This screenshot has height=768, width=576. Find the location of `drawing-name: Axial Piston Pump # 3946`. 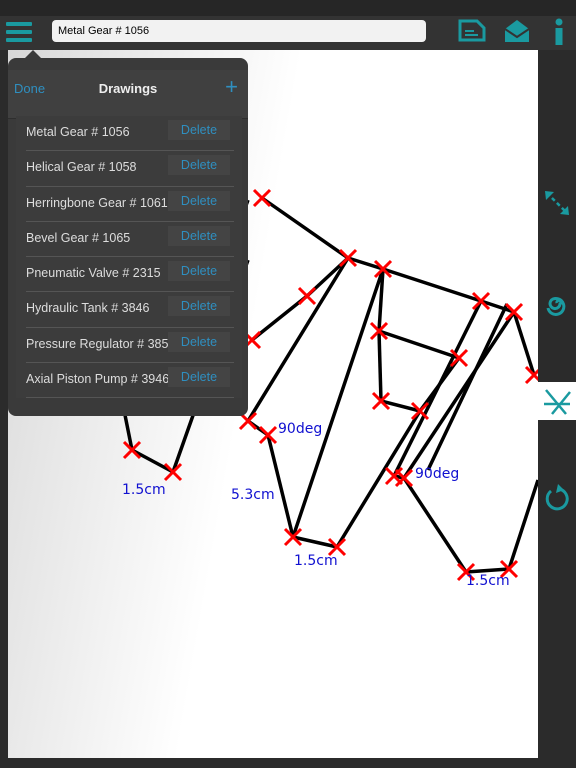

drawing-name: Axial Piston Pump # 3946 is located at coordinates (99, 379).